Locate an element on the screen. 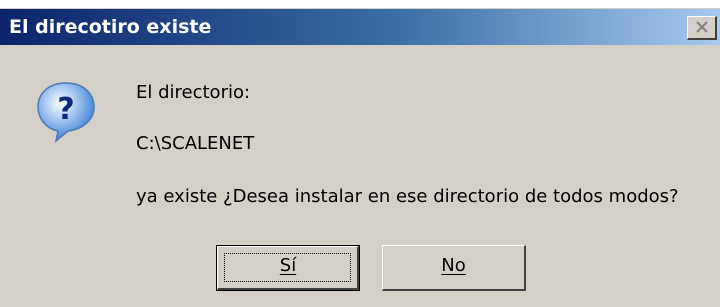  yes-button-label: Sí is located at coordinates (288, 265).